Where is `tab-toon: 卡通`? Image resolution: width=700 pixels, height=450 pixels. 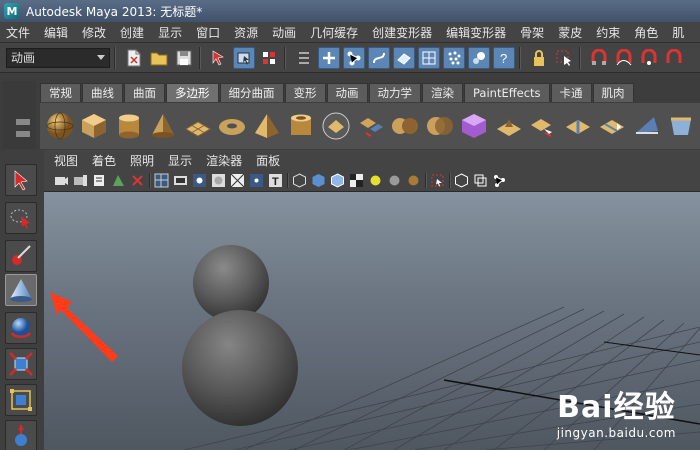 tab-toon: 卡通 is located at coordinates (571, 92).